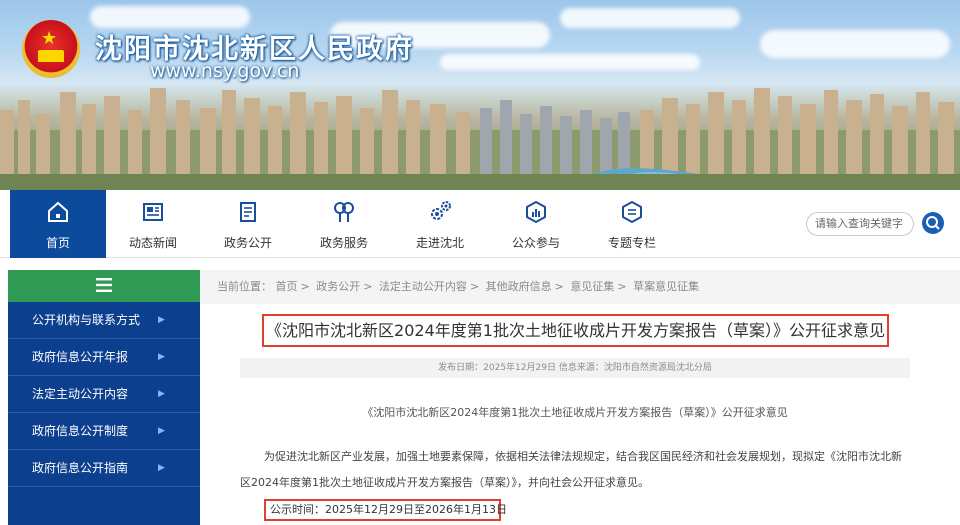 This screenshot has width=960, height=525. What do you see at coordinates (592, 286) in the screenshot?
I see `breadcrumb-link-opinions: 意见征集` at bounding box center [592, 286].